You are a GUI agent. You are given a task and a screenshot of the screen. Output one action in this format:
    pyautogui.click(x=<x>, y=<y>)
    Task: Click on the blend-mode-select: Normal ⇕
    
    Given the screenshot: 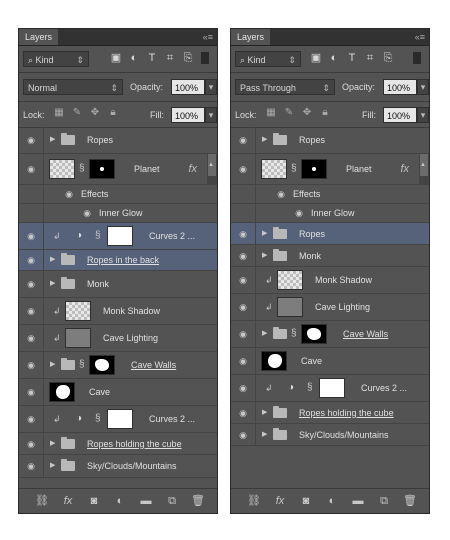 What is the action you would take?
    pyautogui.click(x=73, y=87)
    